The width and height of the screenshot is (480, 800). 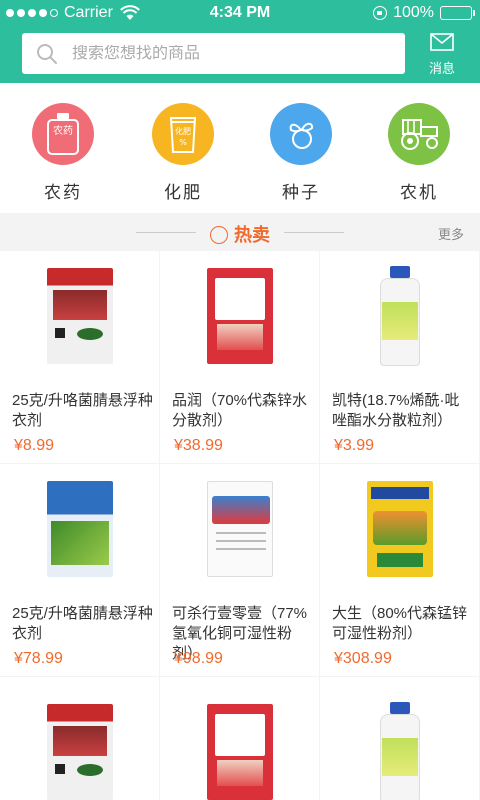 I want to click on message-label: 消息, so click(x=441, y=68).